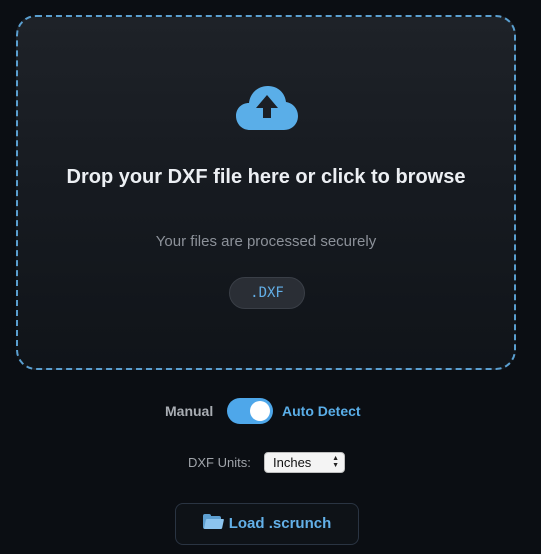 The width and height of the screenshot is (541, 554). What do you see at coordinates (266, 241) in the screenshot?
I see `dropzone-subtitle: Your files are processed securely` at bounding box center [266, 241].